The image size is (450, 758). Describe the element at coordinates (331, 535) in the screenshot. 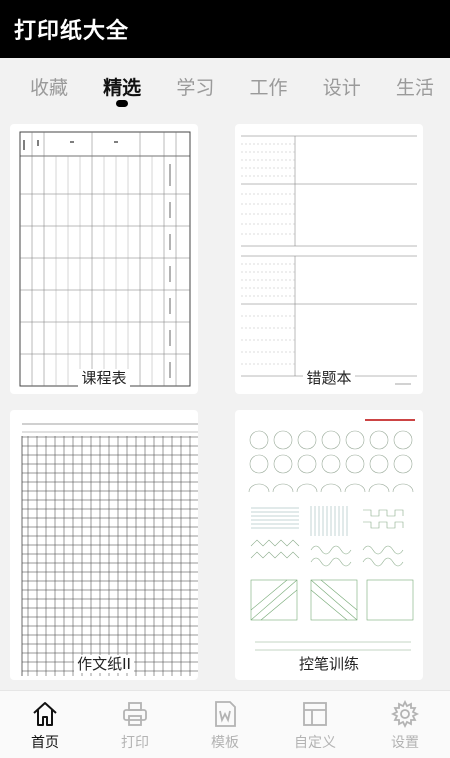

I see `pen-control-thumbnail` at that location.